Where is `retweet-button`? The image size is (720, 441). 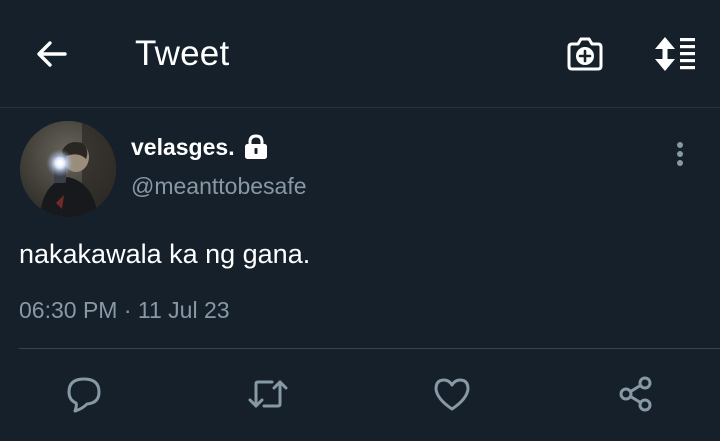 retweet-button is located at coordinates (268, 394).